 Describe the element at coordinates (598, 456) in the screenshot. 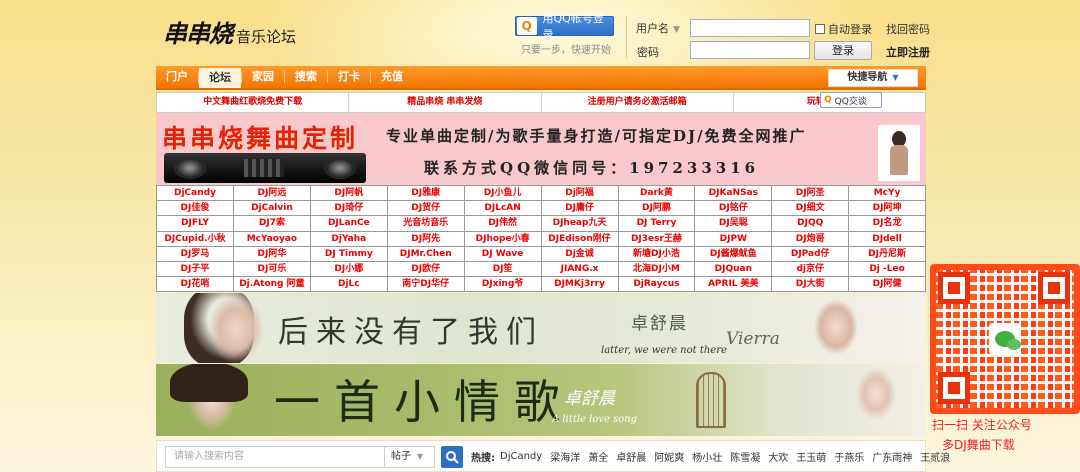

I see `hot-search-item: 萧全` at that location.